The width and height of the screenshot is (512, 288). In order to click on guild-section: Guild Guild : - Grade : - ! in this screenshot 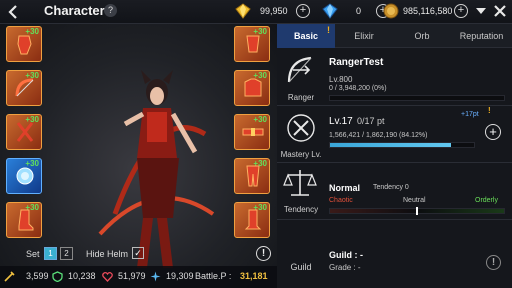, I will do `click(394, 254)`.